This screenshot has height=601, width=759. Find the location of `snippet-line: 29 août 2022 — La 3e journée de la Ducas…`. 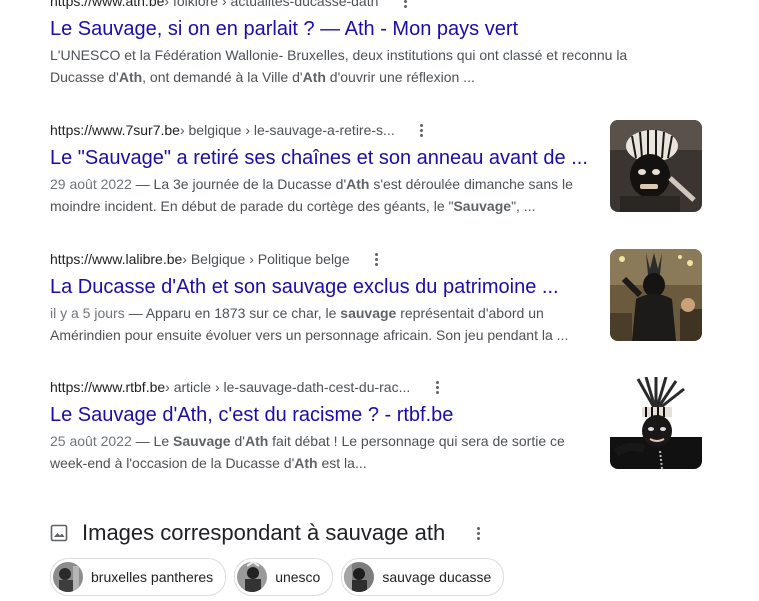

snippet-line: 29 août 2022 — La 3e journée de la Ducas… is located at coordinates (325, 184).